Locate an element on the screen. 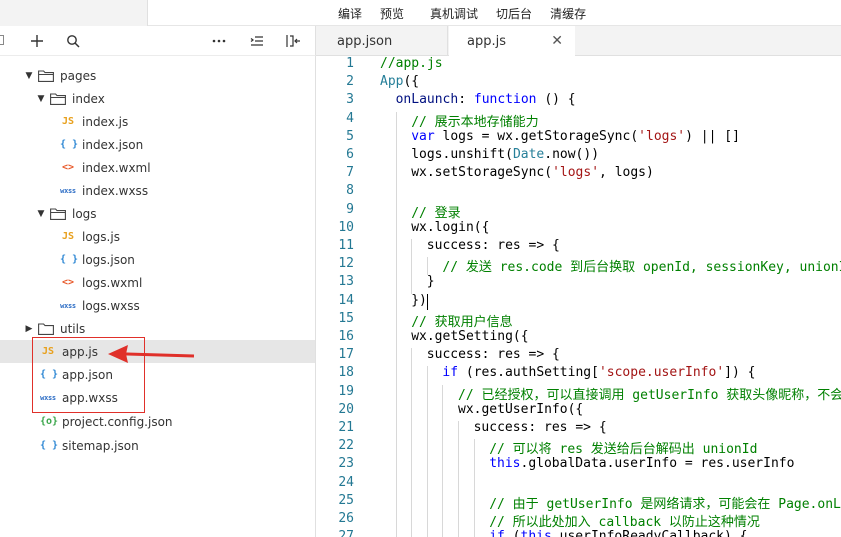 The width and height of the screenshot is (841, 537). more-icon is located at coordinates (219, 41).